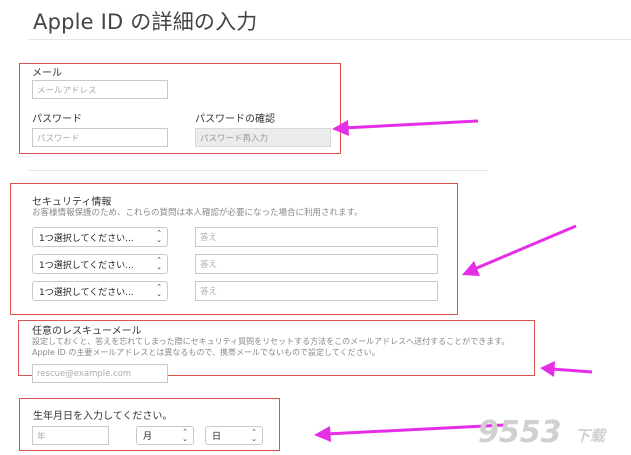  What do you see at coordinates (410, 432) in the screenshot?
I see `arrow-icon-birthday` at bounding box center [410, 432].